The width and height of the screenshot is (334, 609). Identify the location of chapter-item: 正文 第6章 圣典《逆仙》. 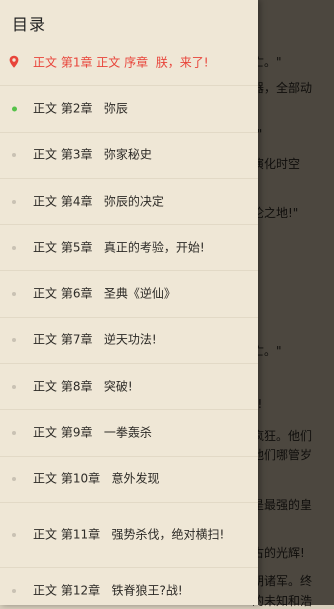
(129, 294).